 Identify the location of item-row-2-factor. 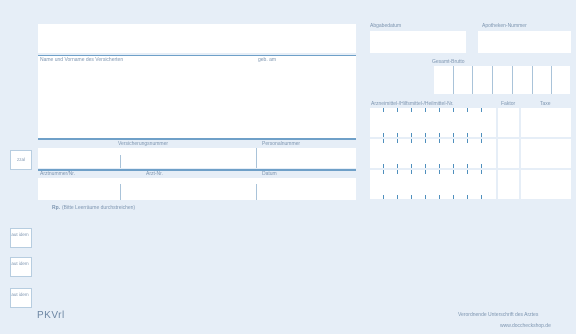
(508, 153).